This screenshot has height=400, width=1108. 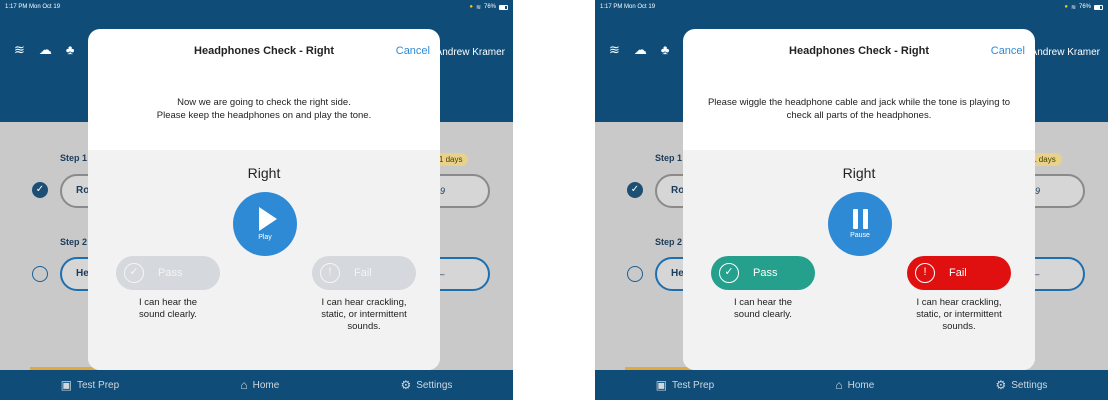 I want to click on play-caption: Play, so click(x=265, y=237).